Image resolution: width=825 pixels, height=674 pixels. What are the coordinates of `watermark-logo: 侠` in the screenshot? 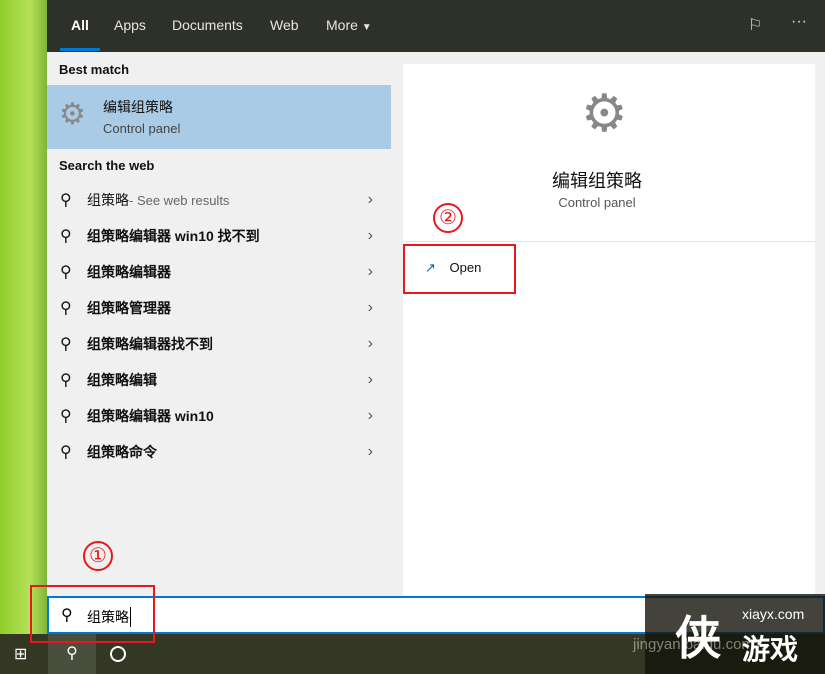 It's located at (698, 638).